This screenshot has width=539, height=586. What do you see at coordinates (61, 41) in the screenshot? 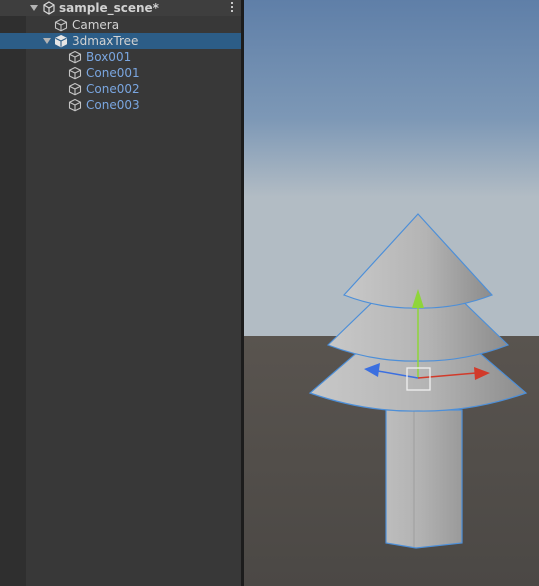
I see `prefab-cube-icon` at bounding box center [61, 41].